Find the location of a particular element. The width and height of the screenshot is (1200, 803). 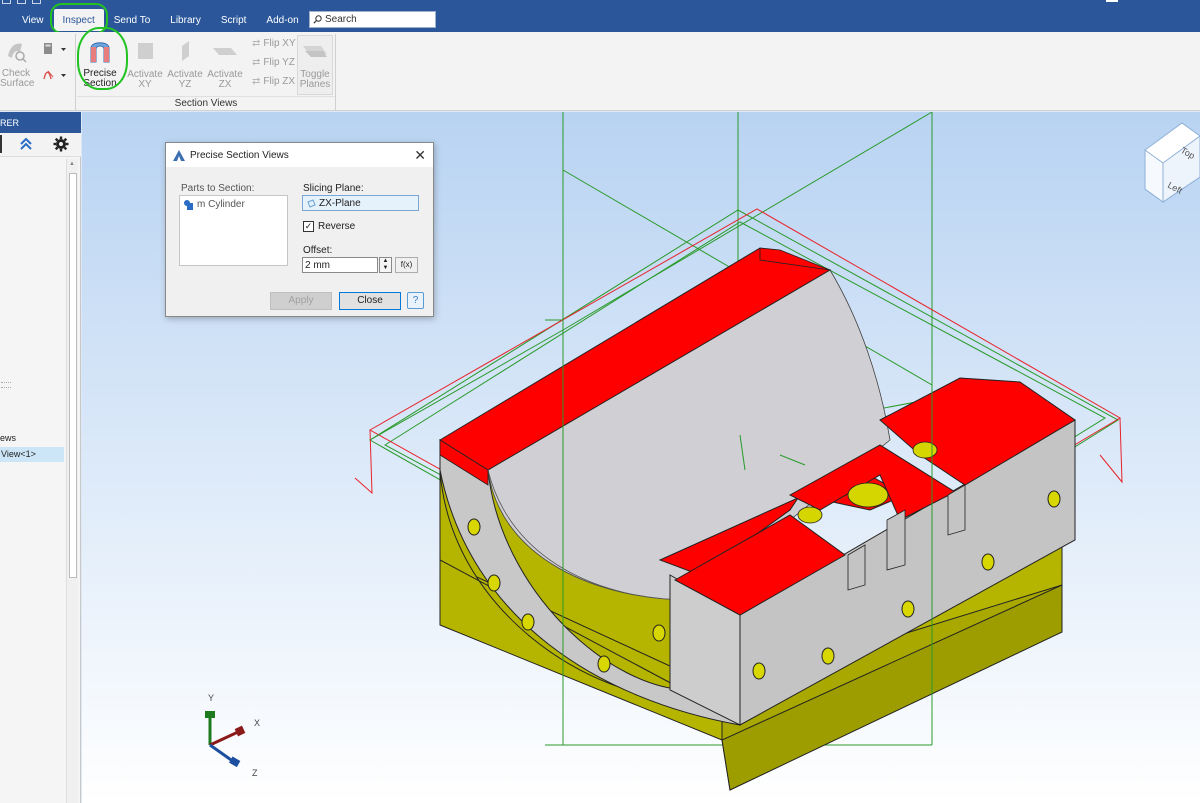

section-views-group-label: Section Views is located at coordinates (206, 103).